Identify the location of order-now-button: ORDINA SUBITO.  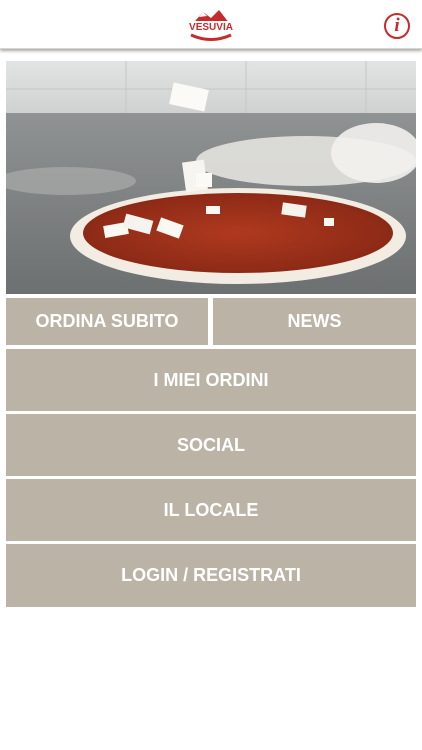
(107, 321).